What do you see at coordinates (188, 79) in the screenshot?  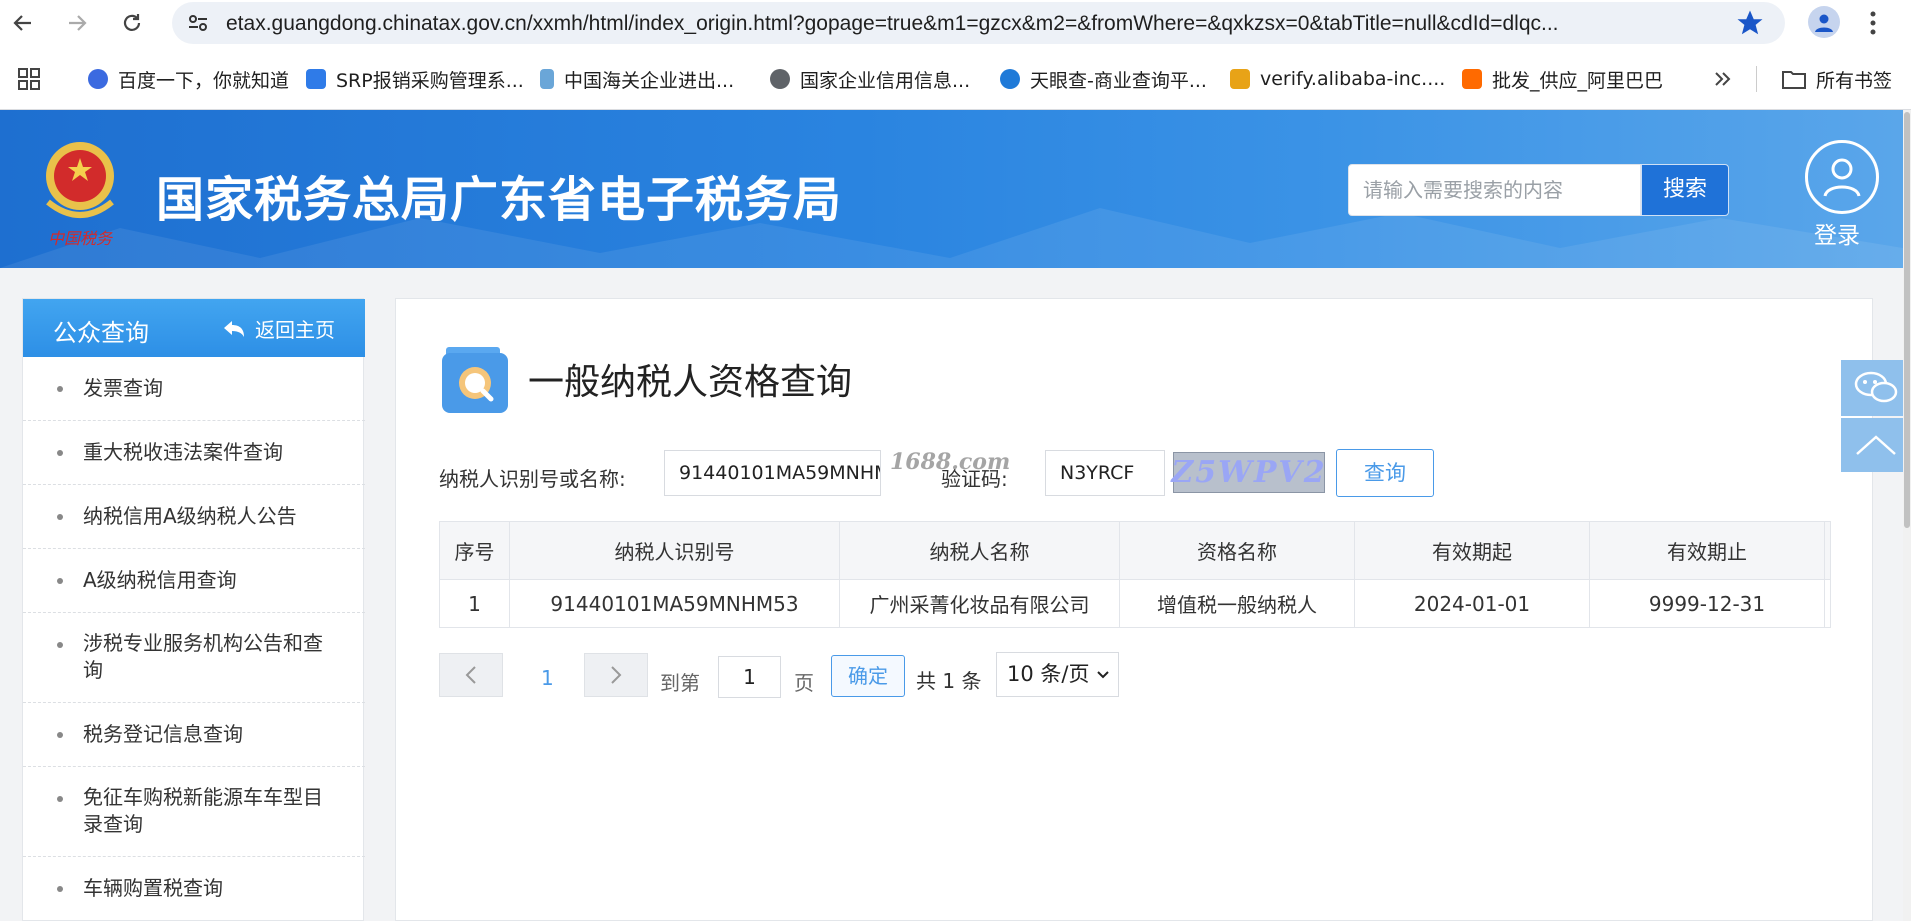 I see `bookmark-baidu: 百度一下，你就知道` at bounding box center [188, 79].